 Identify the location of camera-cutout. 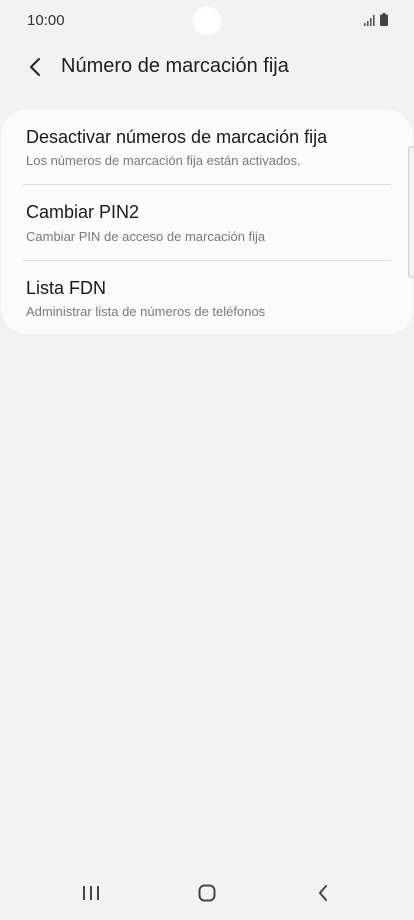
(207, 21).